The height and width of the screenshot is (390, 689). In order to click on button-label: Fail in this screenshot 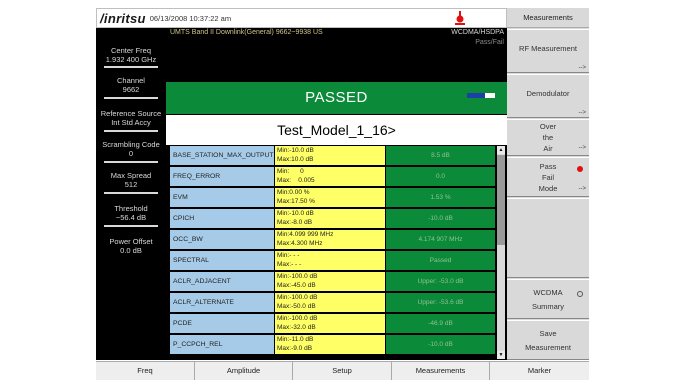, I will do `click(548, 177)`.